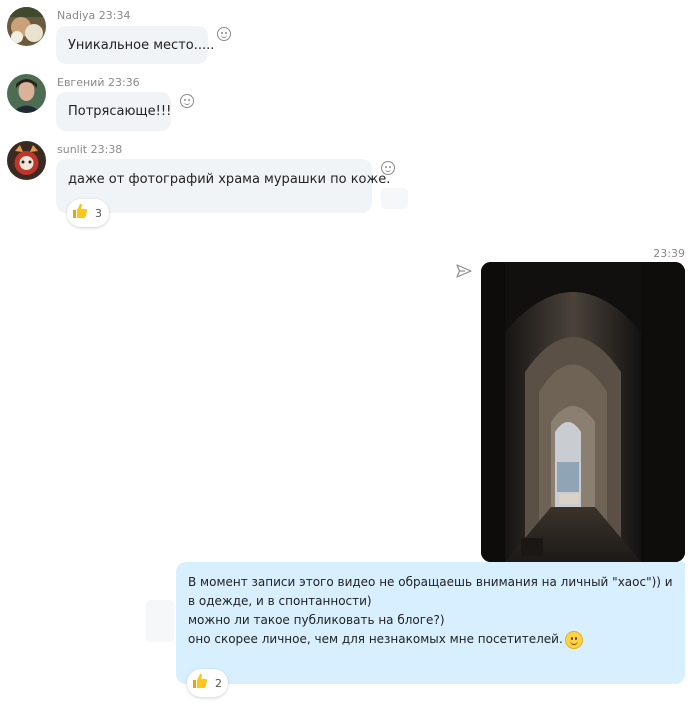 The width and height of the screenshot is (698, 707). Describe the element at coordinates (316, 620) in the screenshot. I see `message-line: можно ли такое публиковать на блоге?)` at that location.